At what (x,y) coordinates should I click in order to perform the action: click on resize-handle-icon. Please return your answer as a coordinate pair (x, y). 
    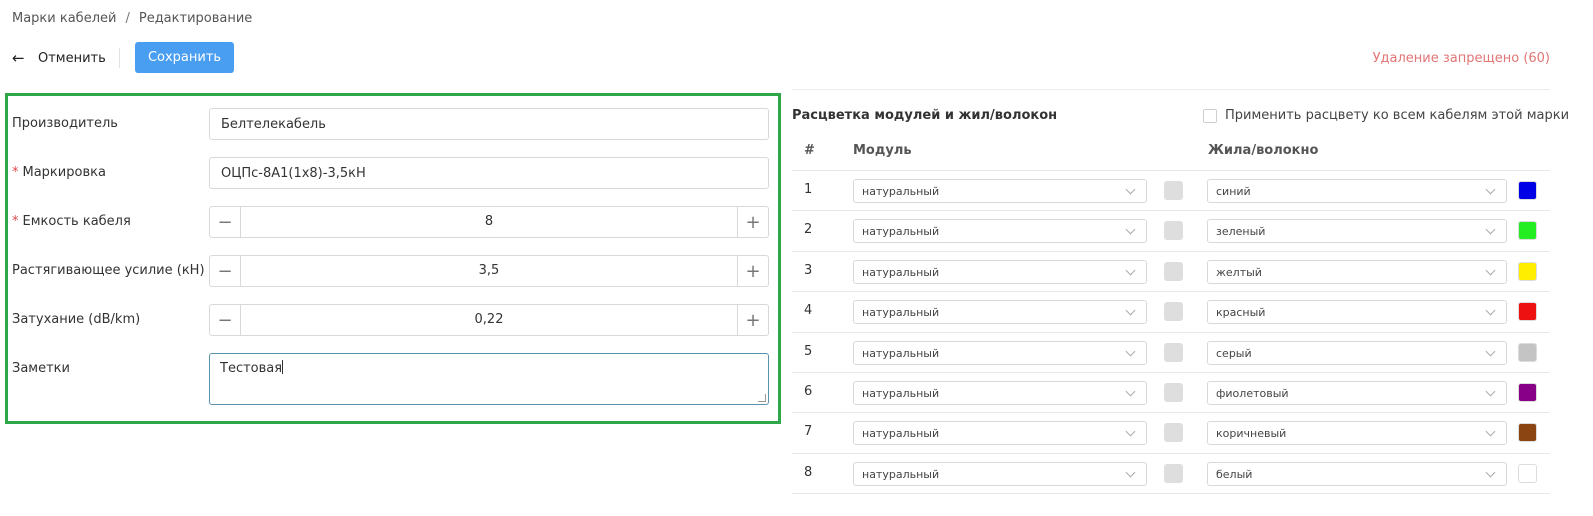
    Looking at the image, I should click on (762, 398).